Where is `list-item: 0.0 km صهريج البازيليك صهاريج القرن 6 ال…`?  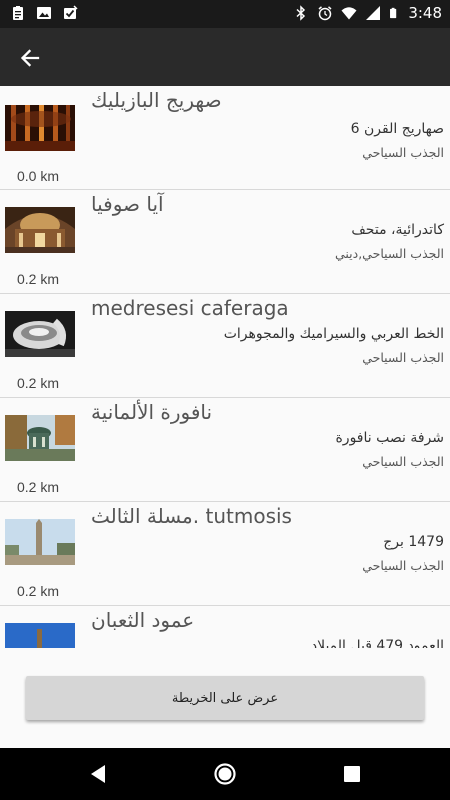
list-item: 0.0 km صهريج البازيليك صهاريج القرن 6 ال… is located at coordinates (225, 138).